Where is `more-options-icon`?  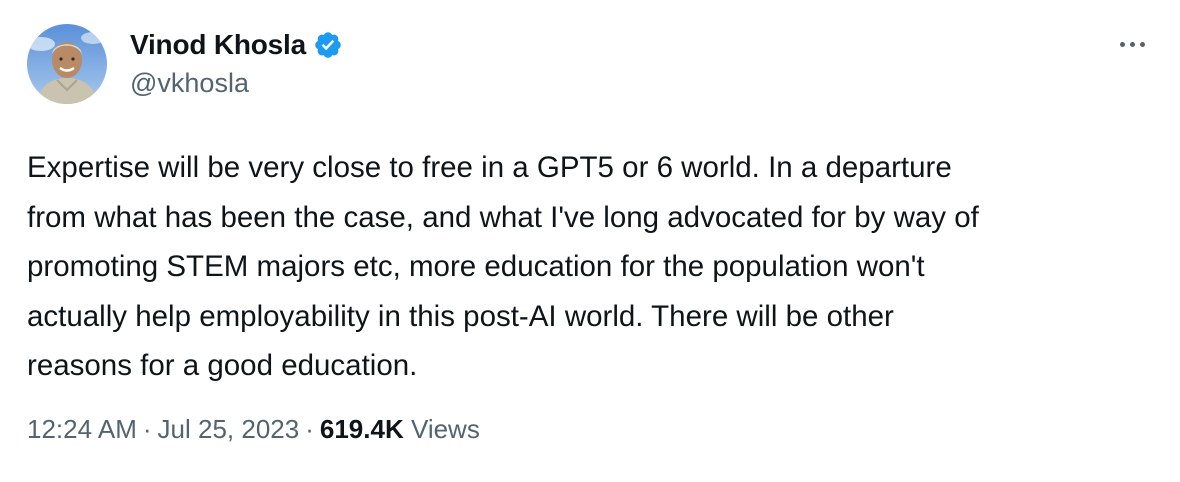
more-options-icon is located at coordinates (1132, 44).